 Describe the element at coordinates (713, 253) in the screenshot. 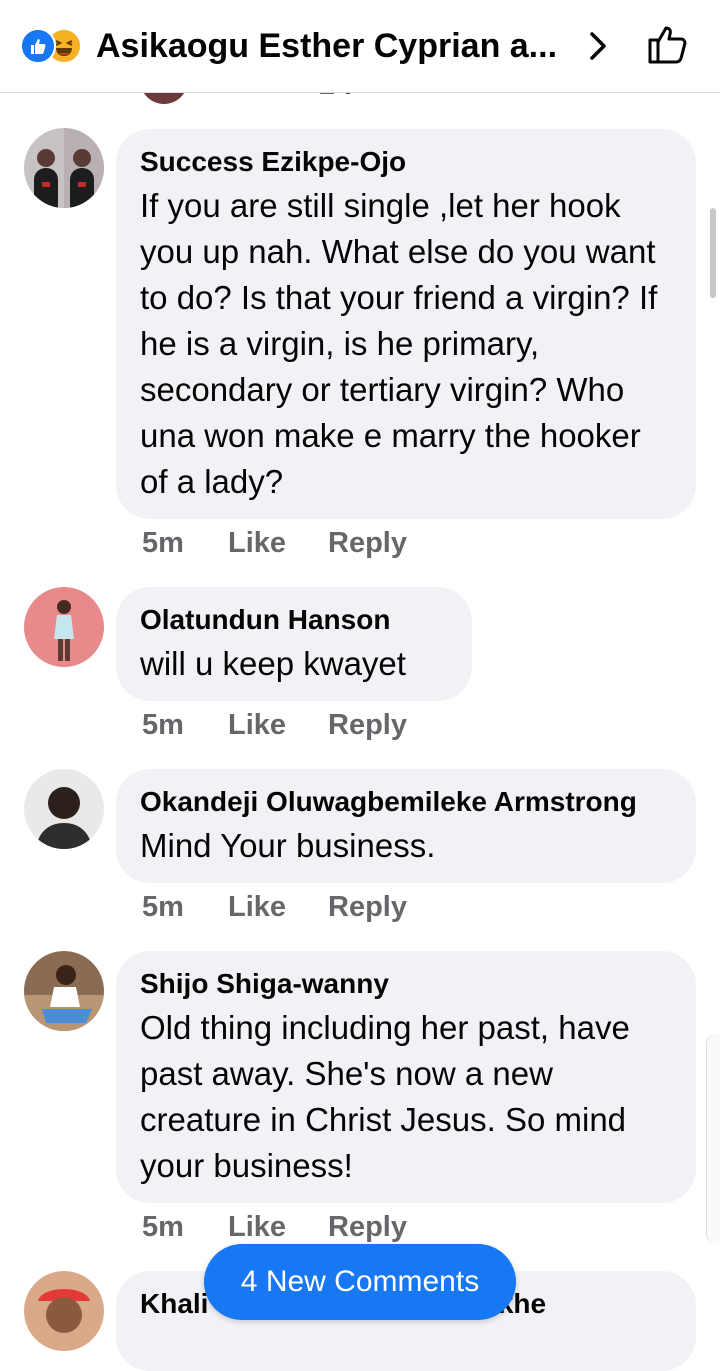

I see `scrollbar` at that location.